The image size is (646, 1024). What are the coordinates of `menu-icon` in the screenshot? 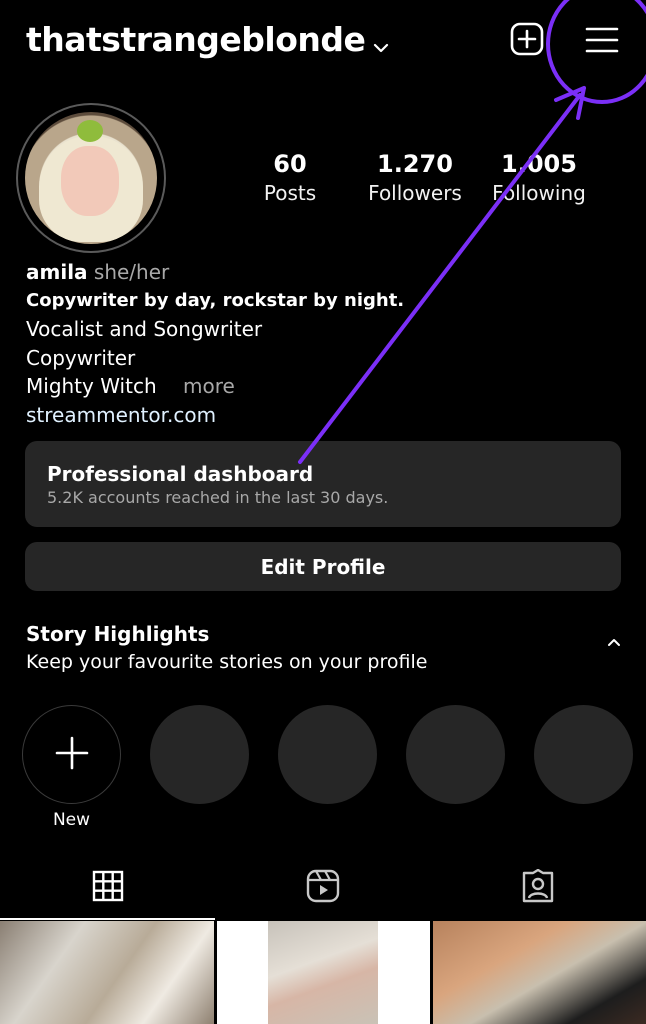 It's located at (602, 40).